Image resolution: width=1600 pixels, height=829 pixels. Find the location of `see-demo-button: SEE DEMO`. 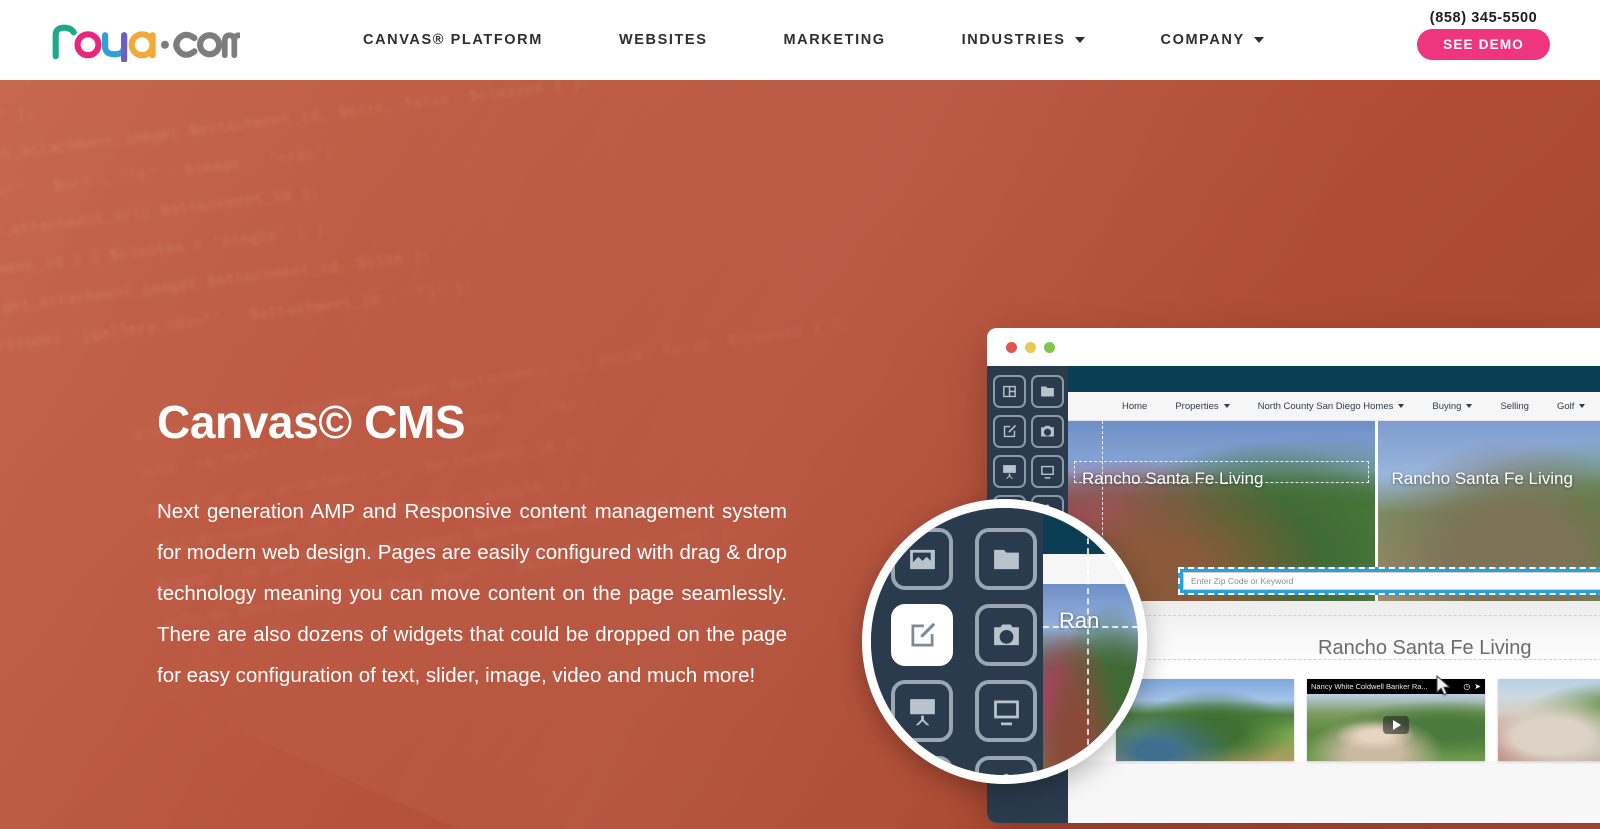

see-demo-button: SEE DEMO is located at coordinates (1483, 44).